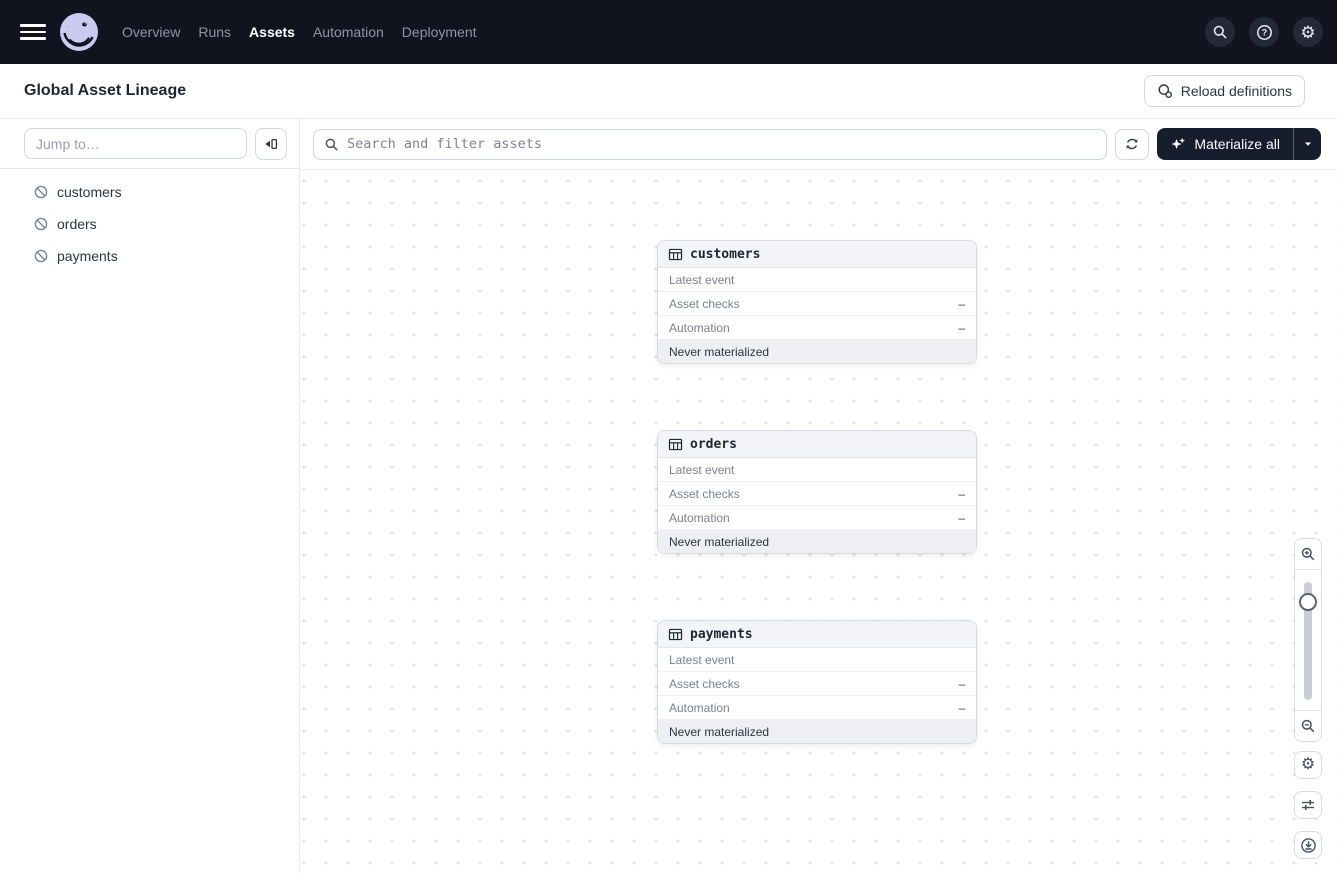  Describe the element at coordinates (272, 32) in the screenshot. I see `nav-item-assets: Assets` at that location.